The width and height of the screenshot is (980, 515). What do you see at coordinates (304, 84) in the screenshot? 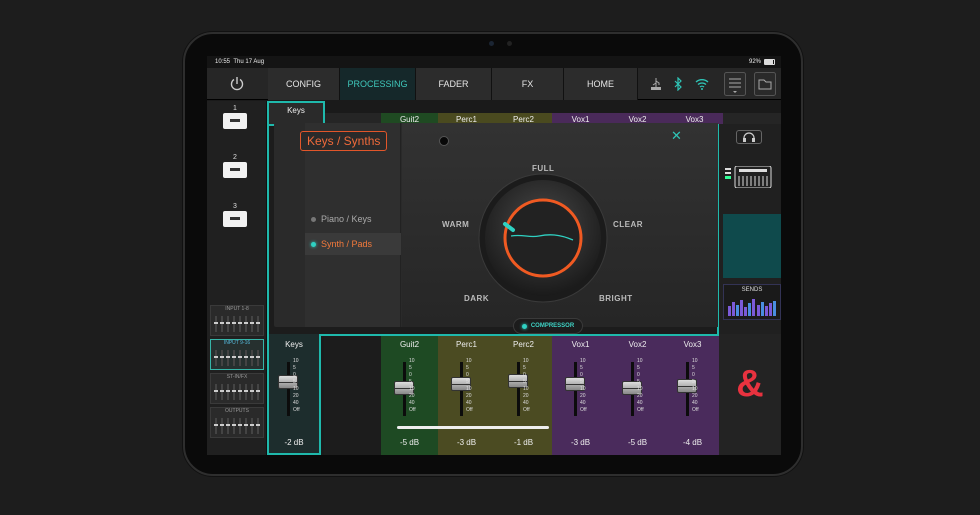
I see `tab-config: CONFIG` at bounding box center [304, 84].